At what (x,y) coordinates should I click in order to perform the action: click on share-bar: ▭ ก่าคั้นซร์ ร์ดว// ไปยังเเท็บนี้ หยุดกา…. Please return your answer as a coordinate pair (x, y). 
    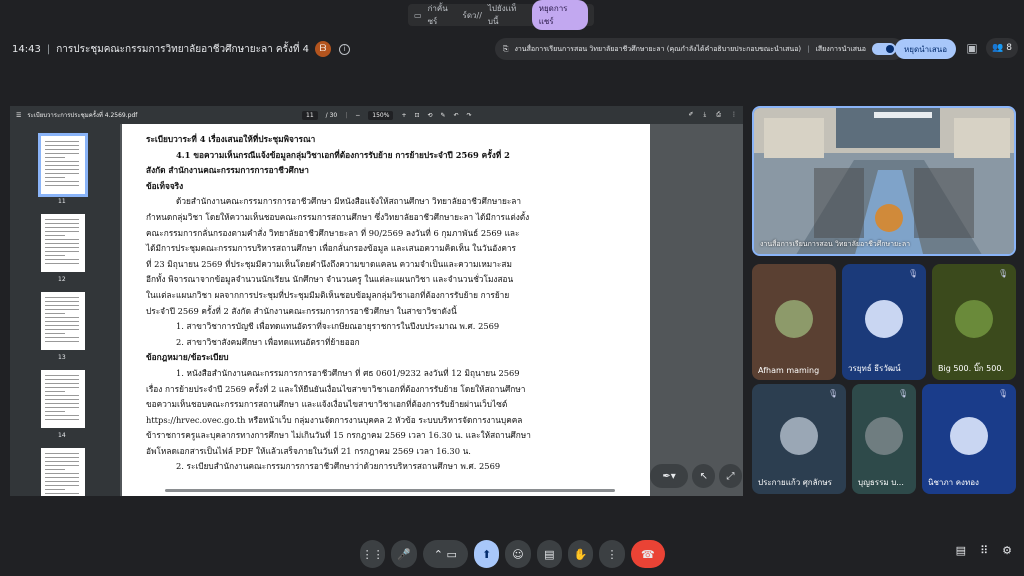
    Looking at the image, I should click on (501, 15).